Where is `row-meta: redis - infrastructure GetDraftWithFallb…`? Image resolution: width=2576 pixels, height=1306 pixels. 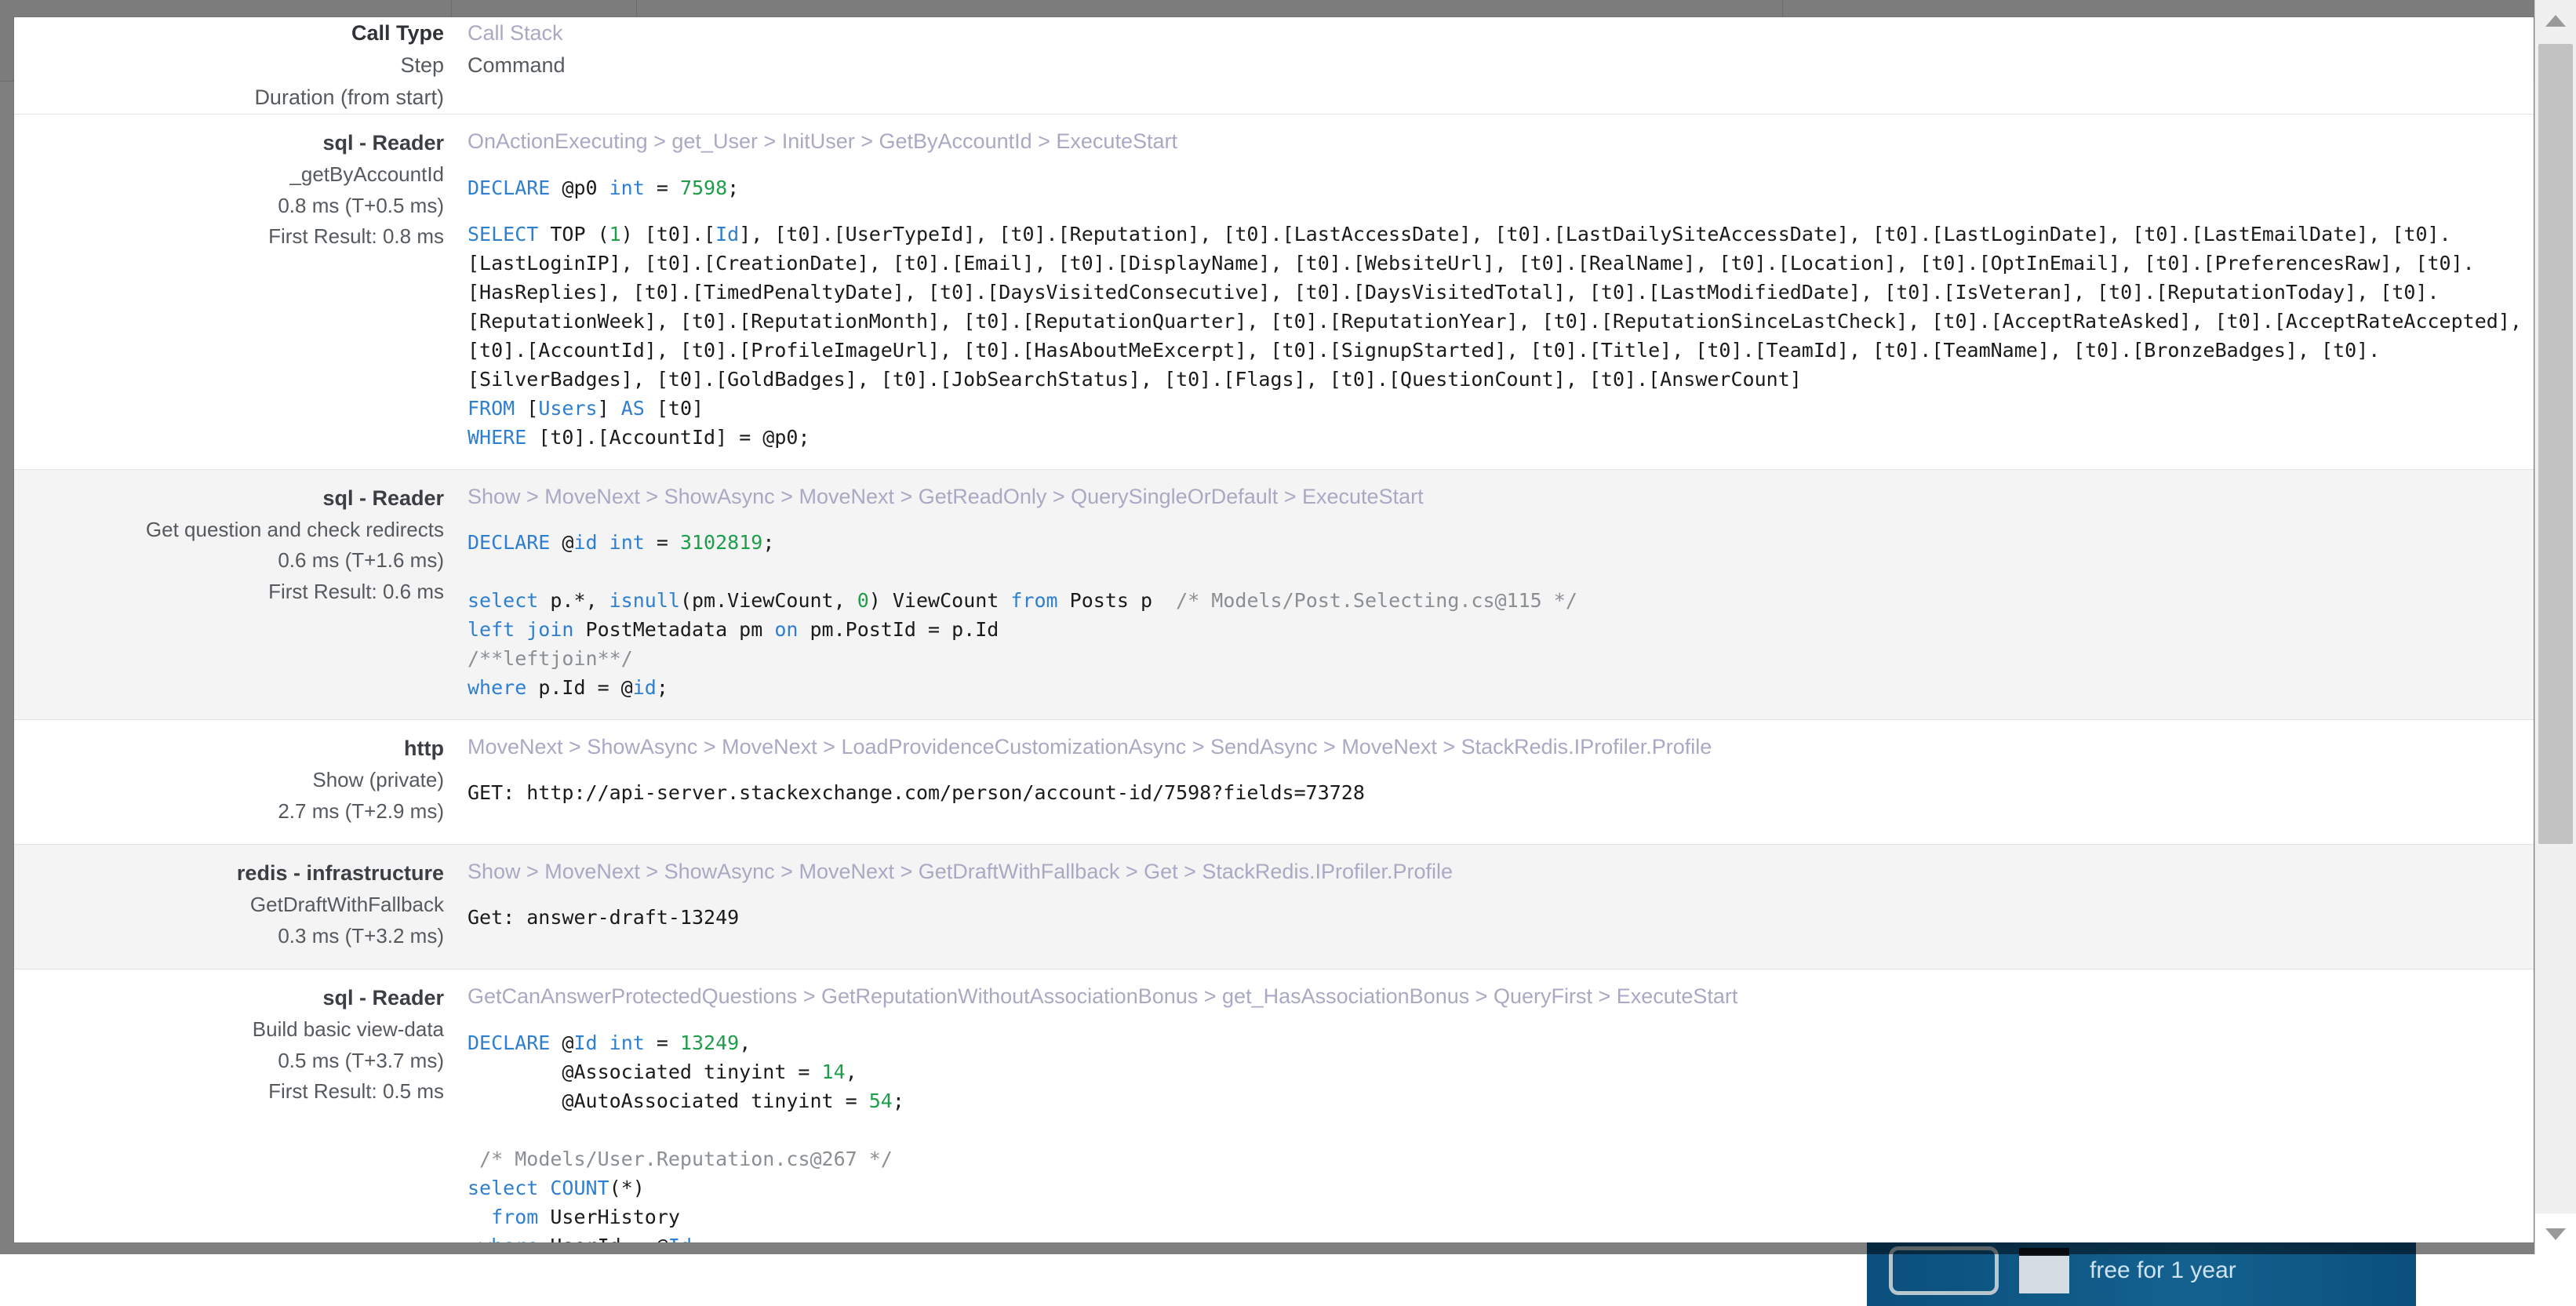
row-meta: redis - infrastructure GetDraftWithFallb… is located at coordinates (233, 907).